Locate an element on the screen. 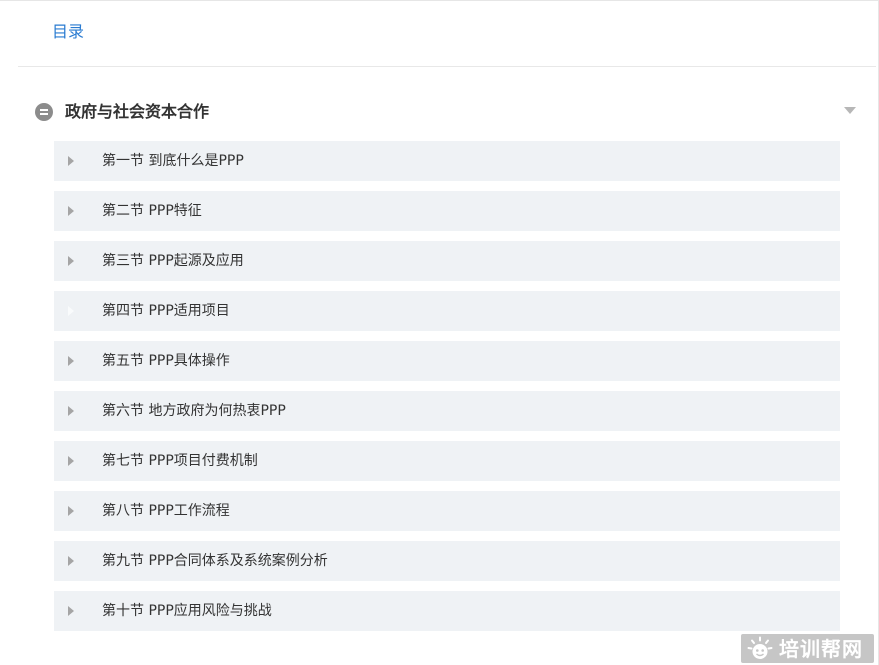 This screenshot has height=665, width=879. chevron-down-icon is located at coordinates (850, 110).